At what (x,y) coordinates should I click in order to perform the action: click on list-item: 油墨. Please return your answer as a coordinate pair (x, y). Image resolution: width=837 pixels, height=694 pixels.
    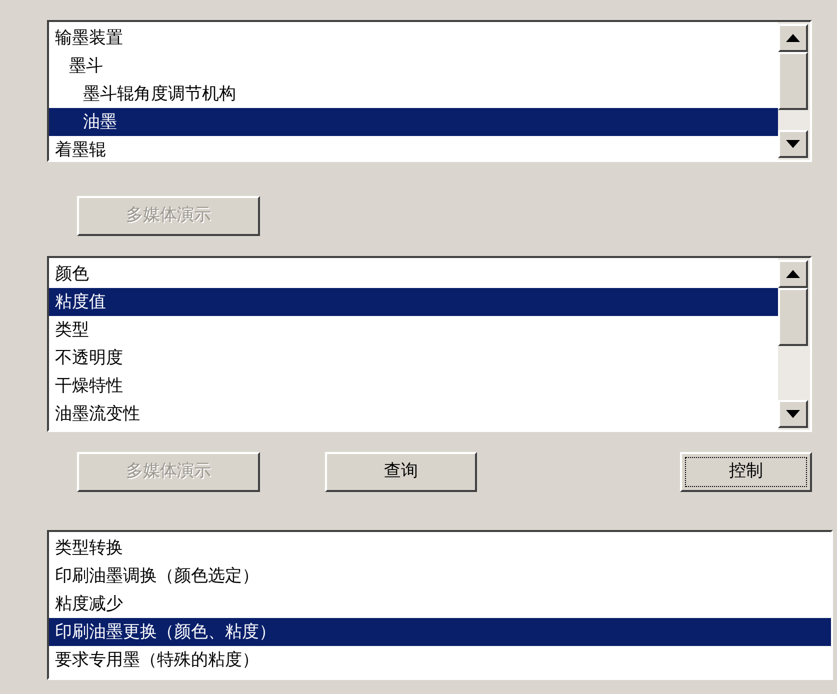
    Looking at the image, I should click on (413, 122).